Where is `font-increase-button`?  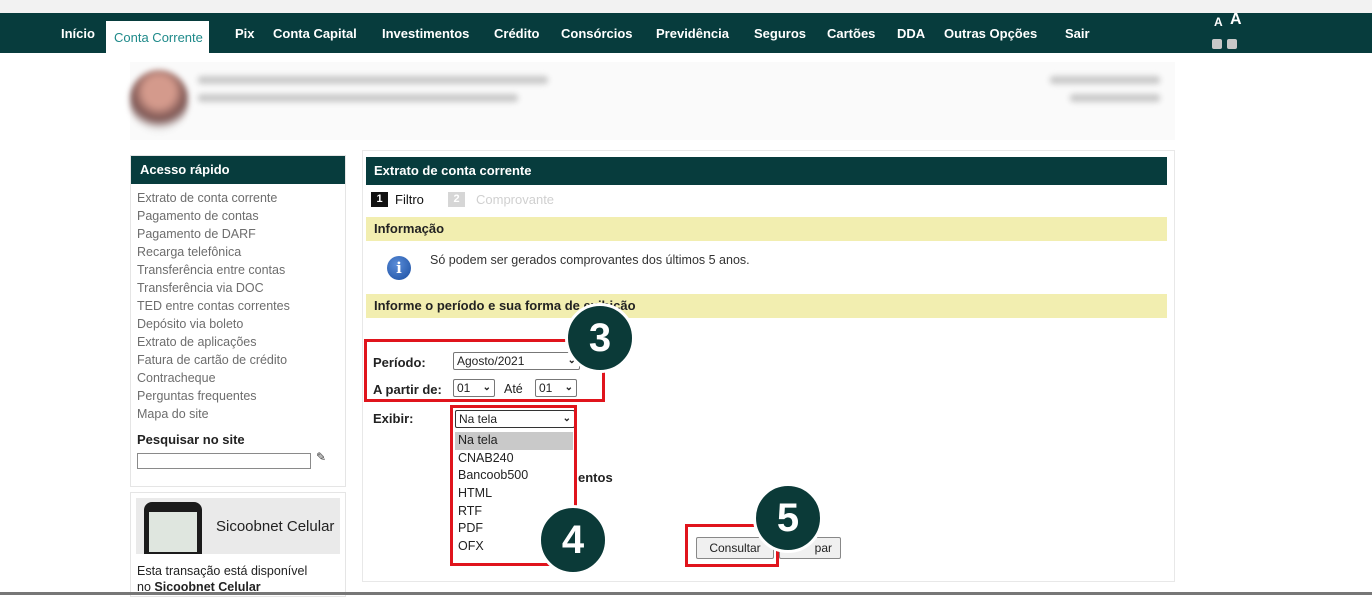
font-increase-button is located at coordinates (1232, 44).